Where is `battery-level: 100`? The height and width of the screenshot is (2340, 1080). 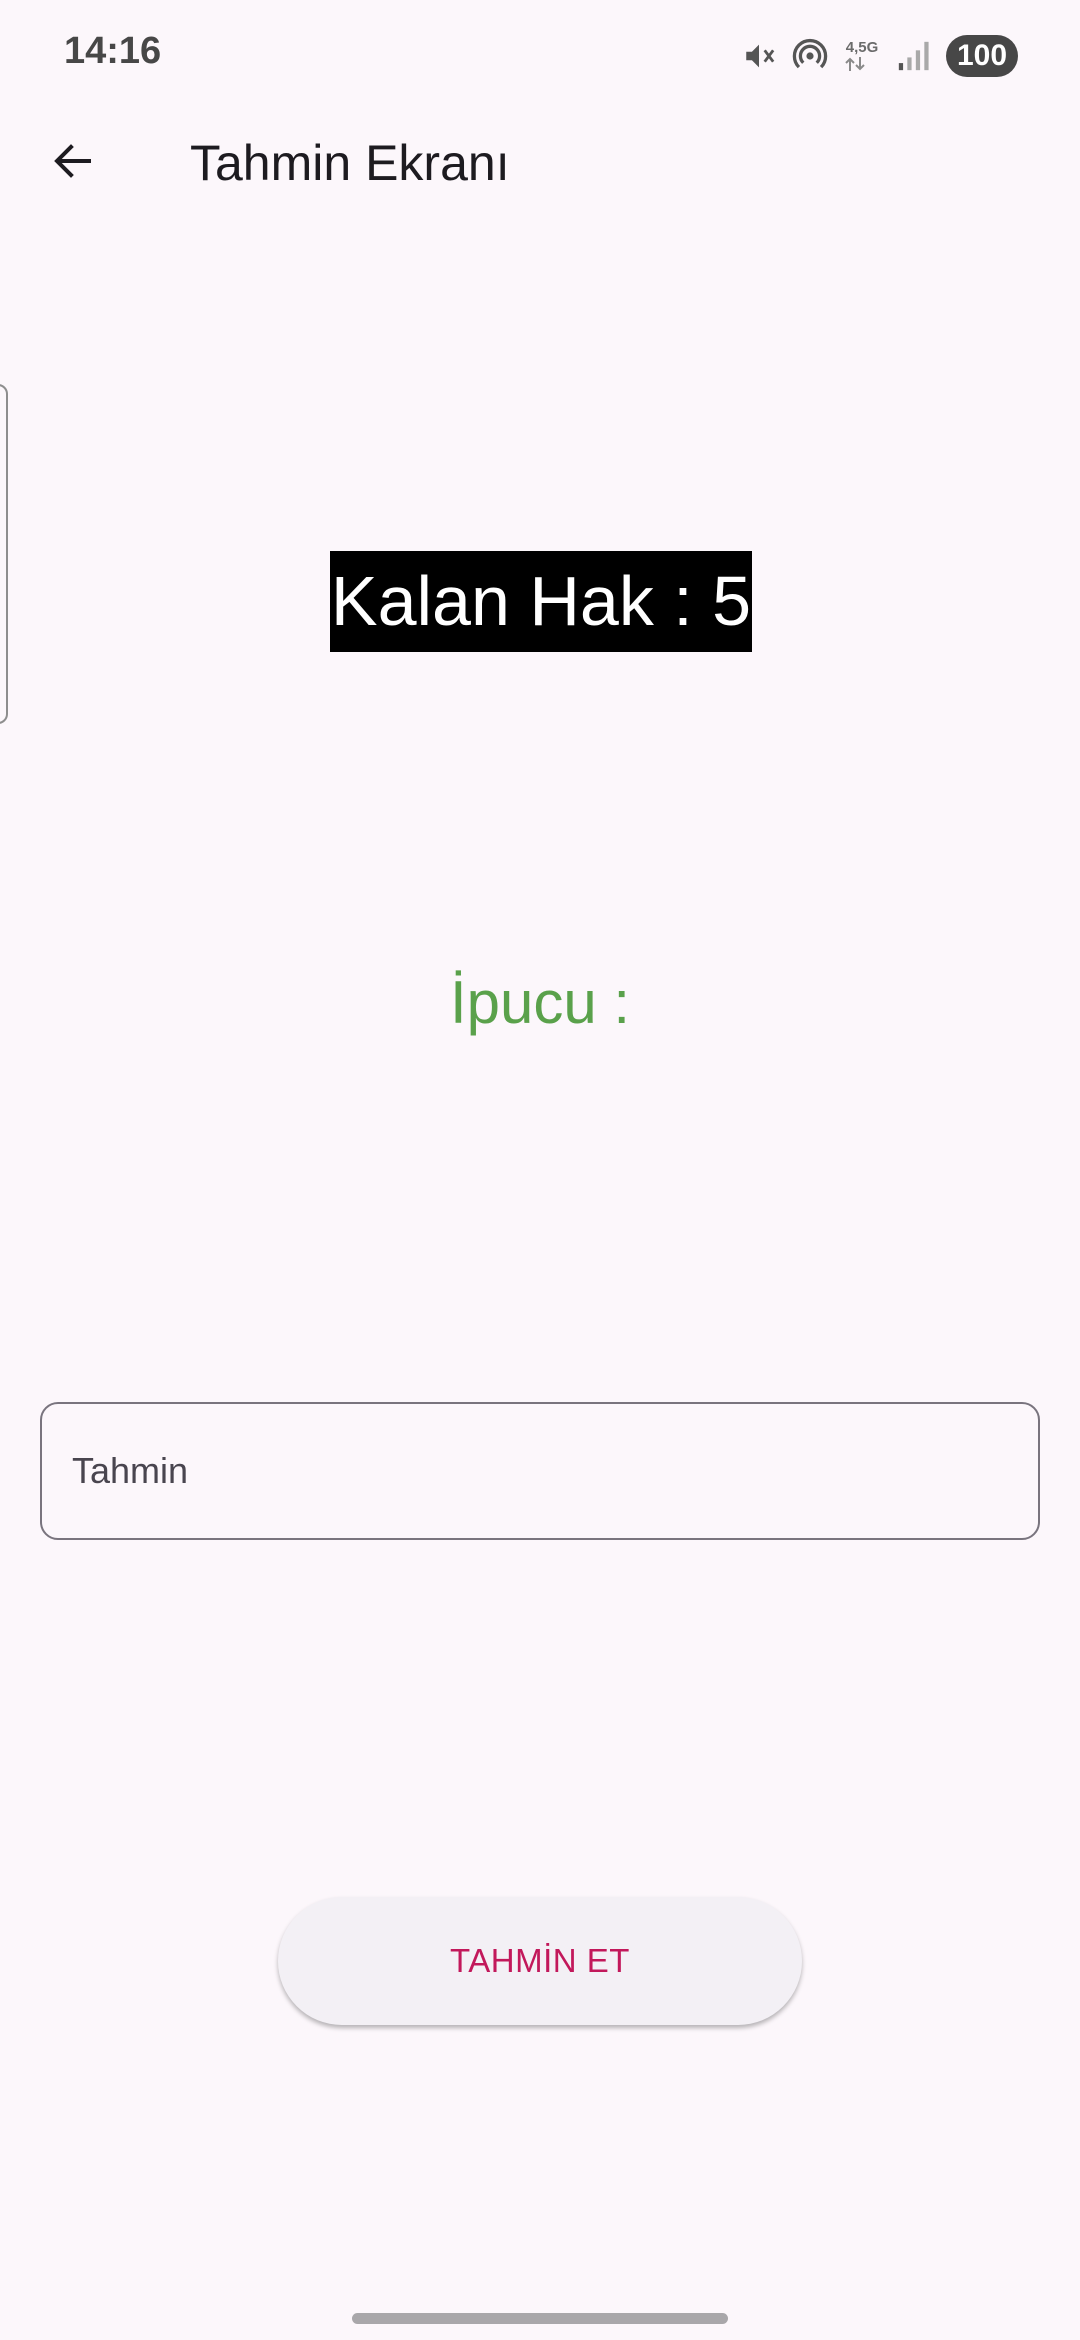
battery-level: 100 is located at coordinates (982, 55).